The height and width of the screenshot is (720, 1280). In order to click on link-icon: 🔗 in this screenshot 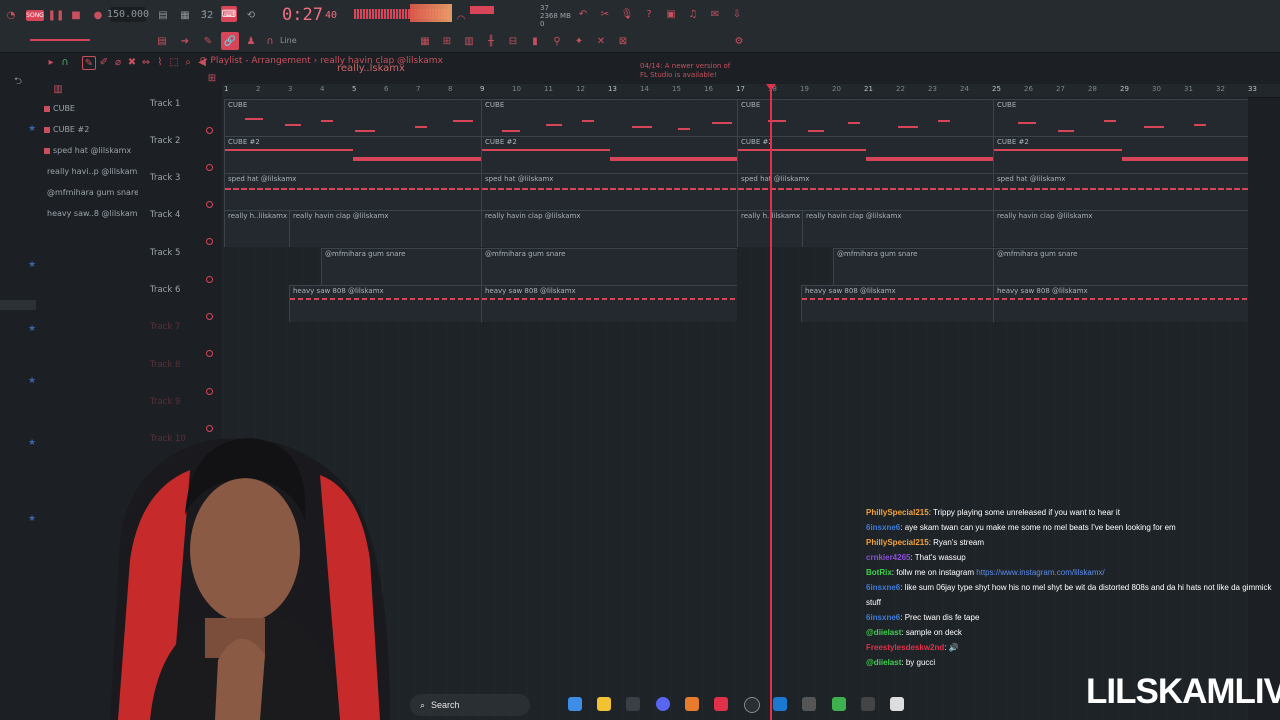, I will do `click(230, 41)`.